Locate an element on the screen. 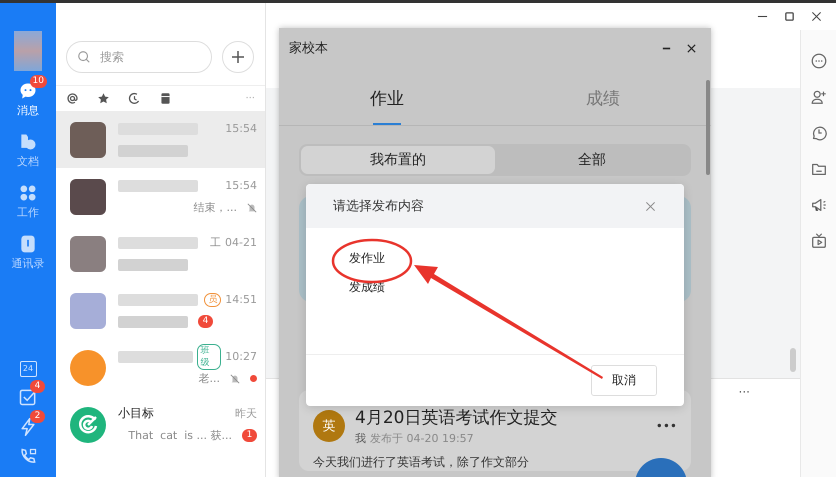 The height and width of the screenshot is (477, 836). post-date: 发布于 04-20 19:57 is located at coordinates (422, 438).